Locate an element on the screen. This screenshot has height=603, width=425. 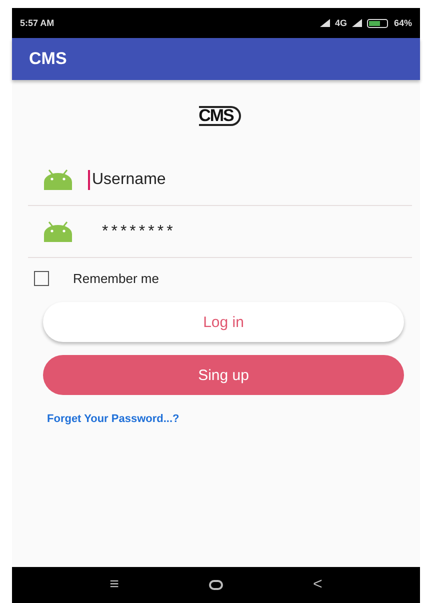
forgot-password-link: Forget Your Password...? is located at coordinates (113, 419).